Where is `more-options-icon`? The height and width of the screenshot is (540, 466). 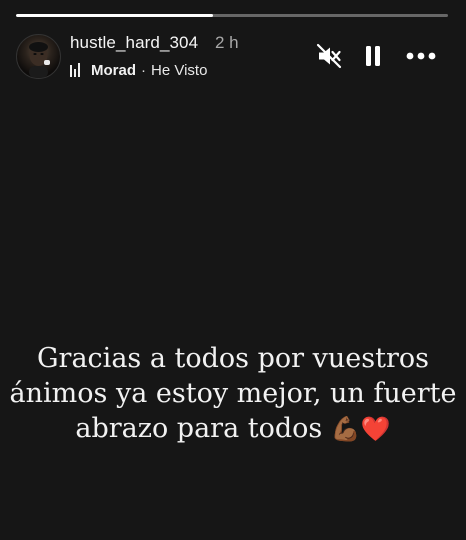 more-options-icon is located at coordinates (421, 56).